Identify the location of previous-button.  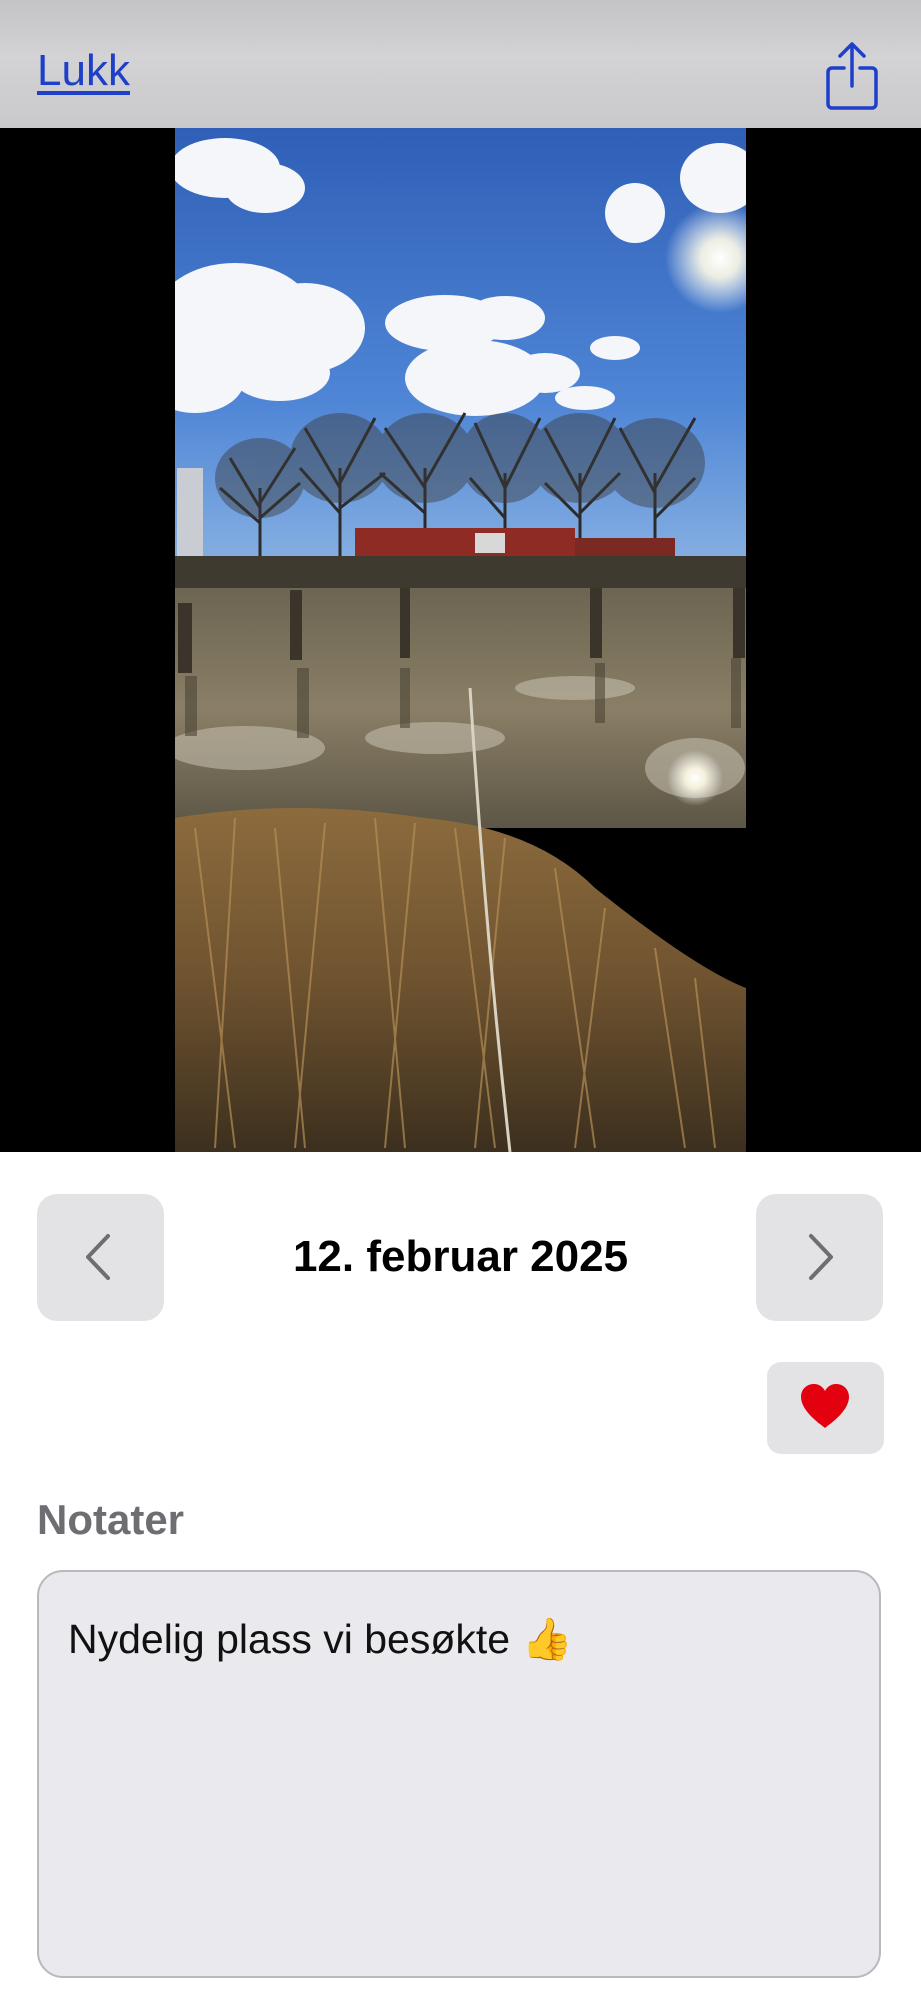
(100, 1257).